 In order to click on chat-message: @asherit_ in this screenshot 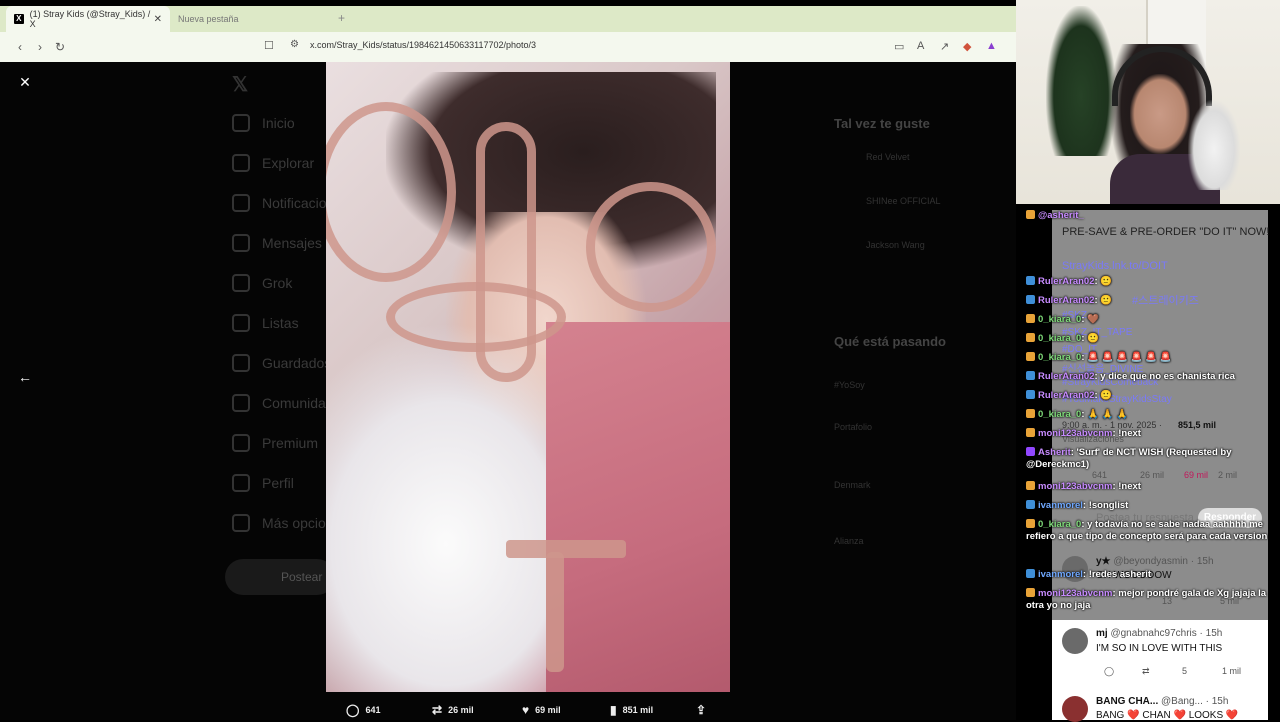, I will do `click(1147, 216)`.